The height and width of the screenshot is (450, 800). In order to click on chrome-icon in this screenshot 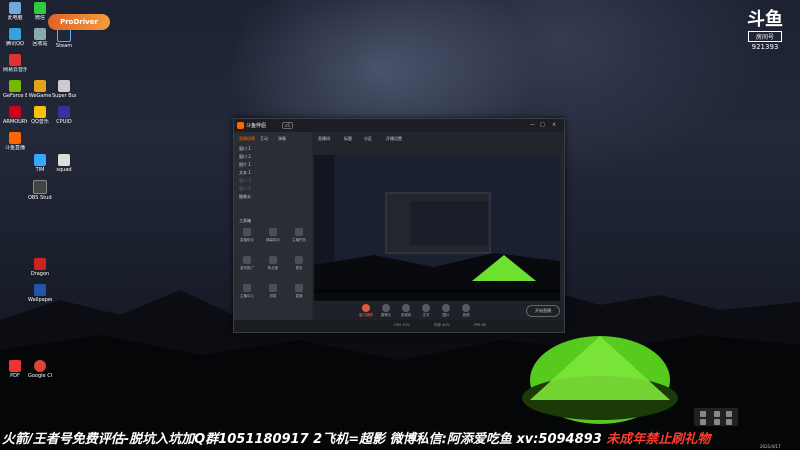, I will do `click(40, 366)`.